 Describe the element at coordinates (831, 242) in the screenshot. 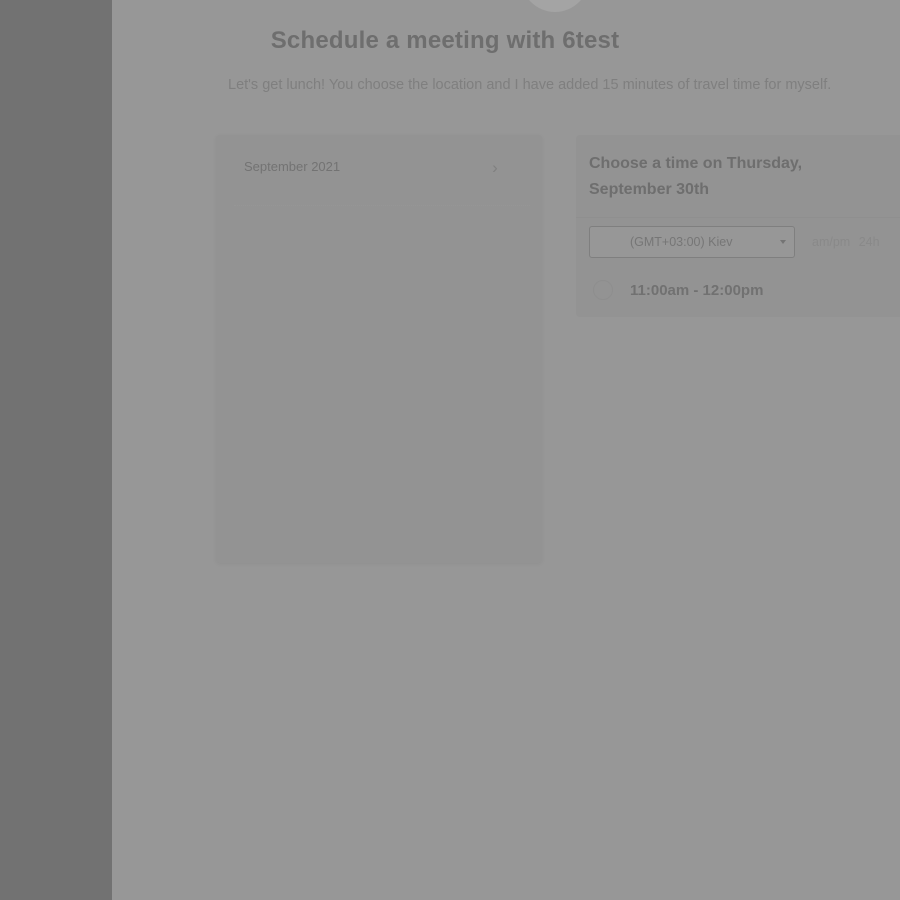

I see `format-ampm-option: am/pm` at that location.